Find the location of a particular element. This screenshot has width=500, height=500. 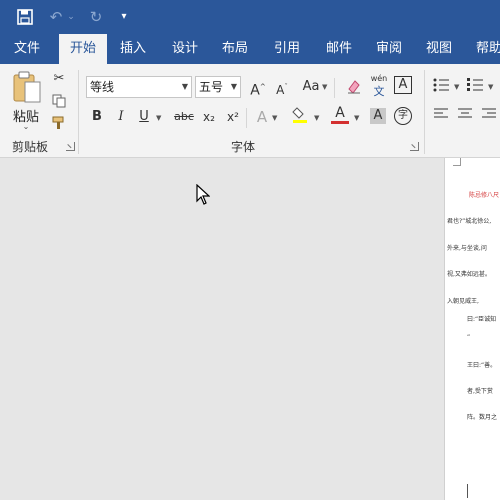

document-line: 陈忌修八尺 is located at coordinates (484, 195).